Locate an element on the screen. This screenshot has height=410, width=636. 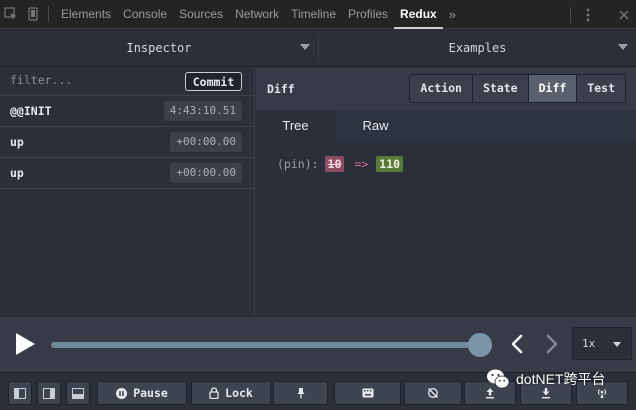
sync-off-icon is located at coordinates (433, 393).